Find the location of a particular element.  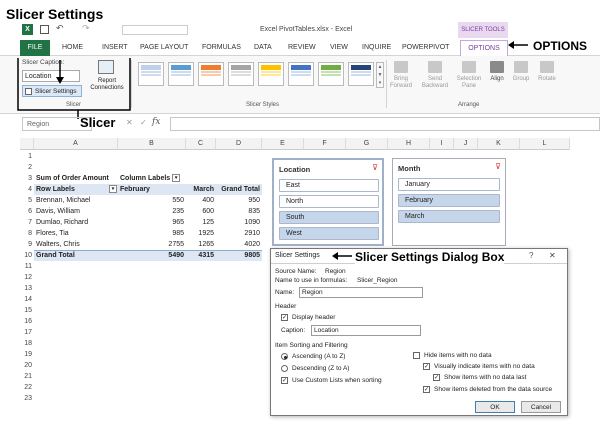

pivot-row-name: Flores, Tia is located at coordinates (52, 233).